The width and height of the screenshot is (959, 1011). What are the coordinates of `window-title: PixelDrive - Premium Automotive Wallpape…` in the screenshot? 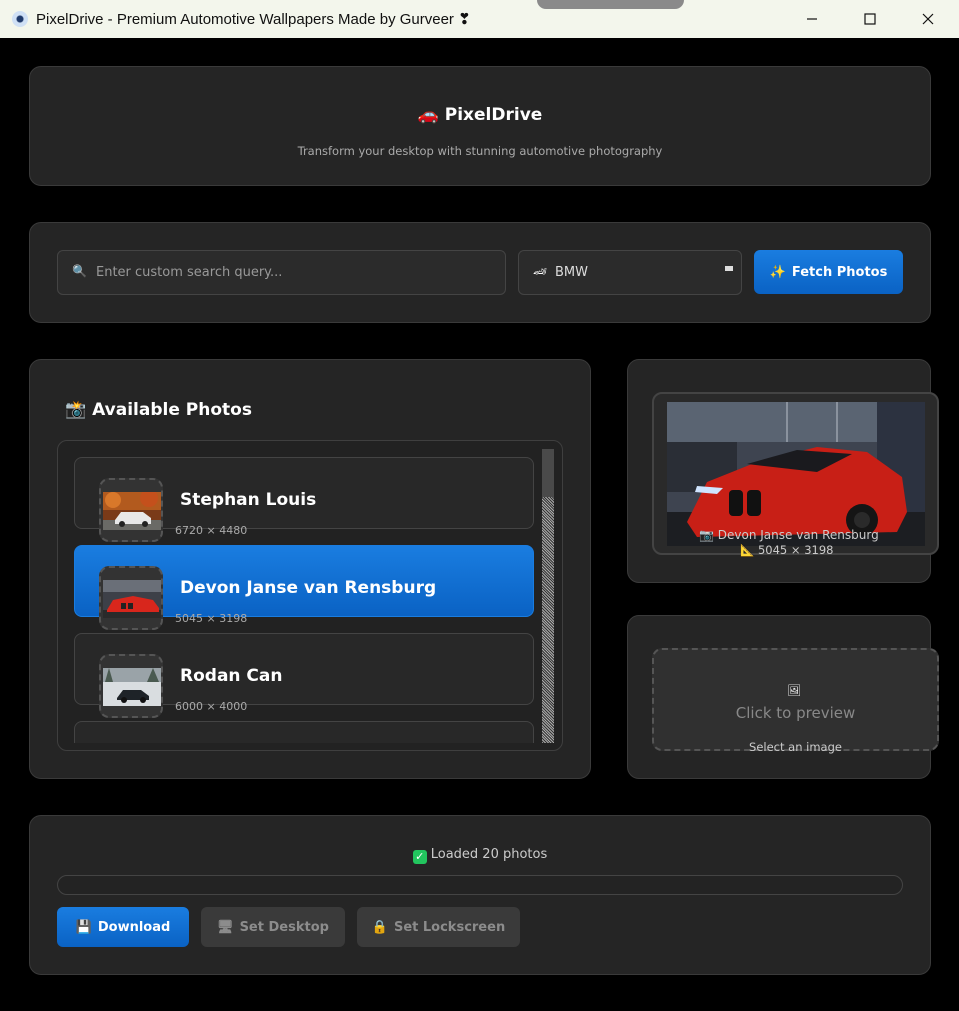 It's located at (253, 19).